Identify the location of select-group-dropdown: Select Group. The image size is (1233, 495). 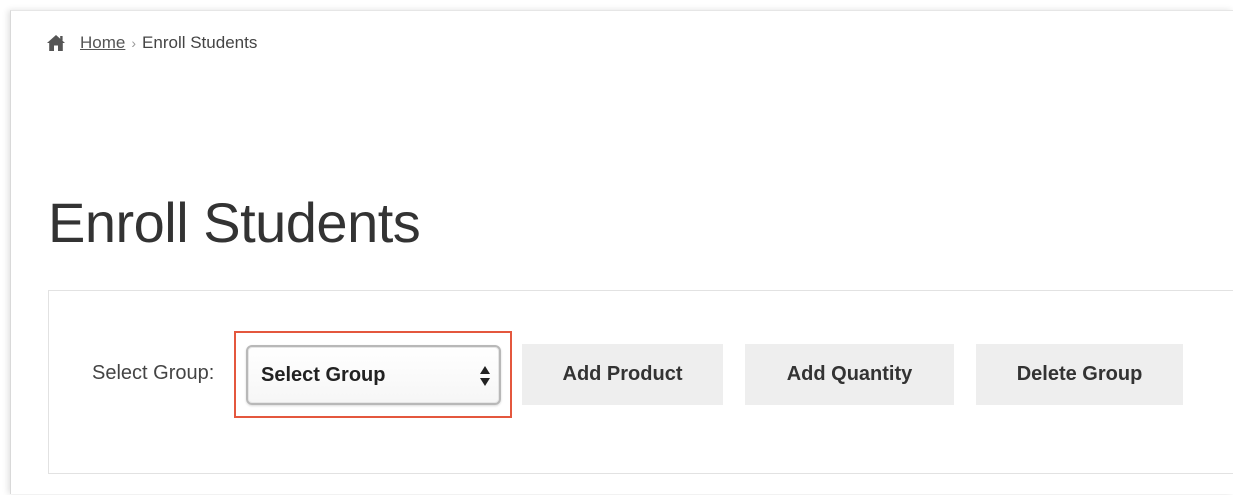
(373, 375).